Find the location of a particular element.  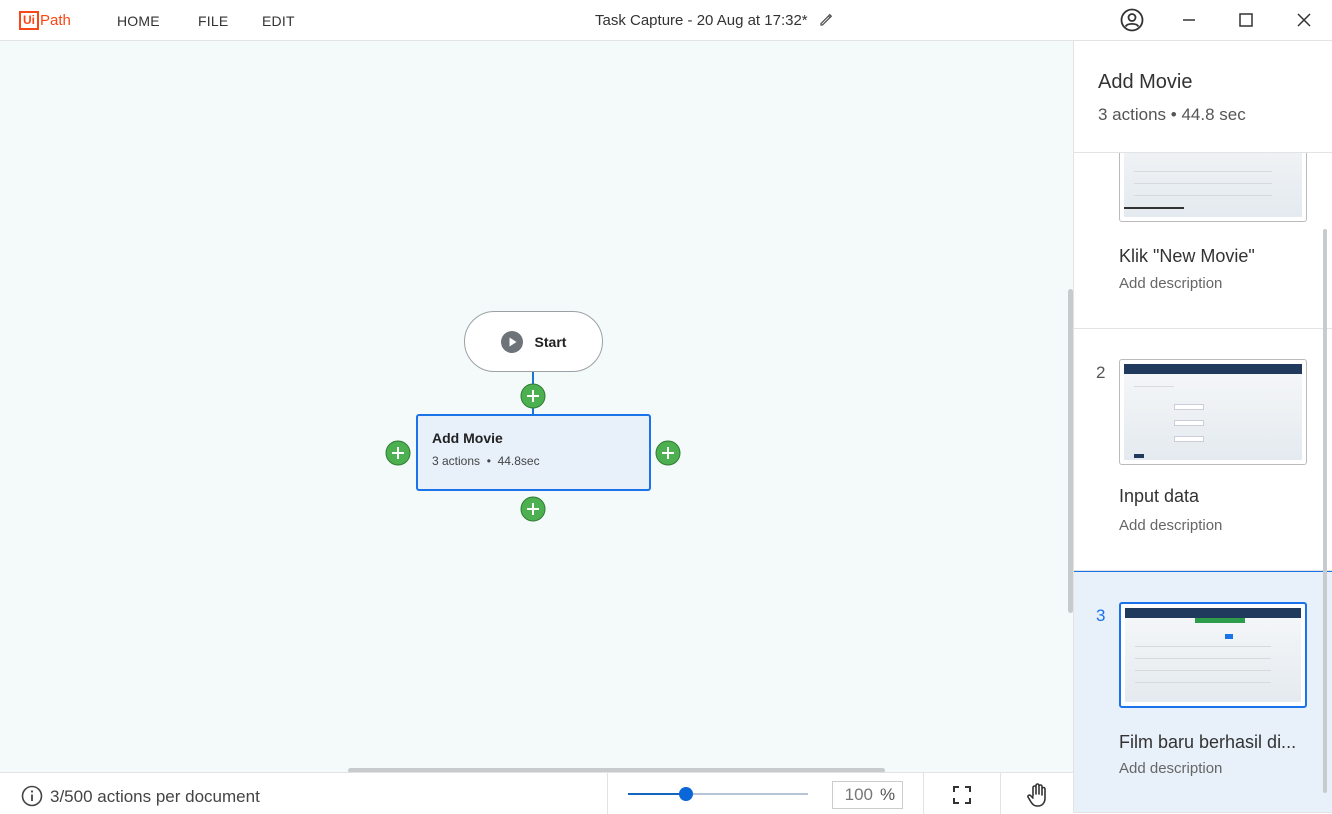

menu-file: FILE is located at coordinates (213, 21).